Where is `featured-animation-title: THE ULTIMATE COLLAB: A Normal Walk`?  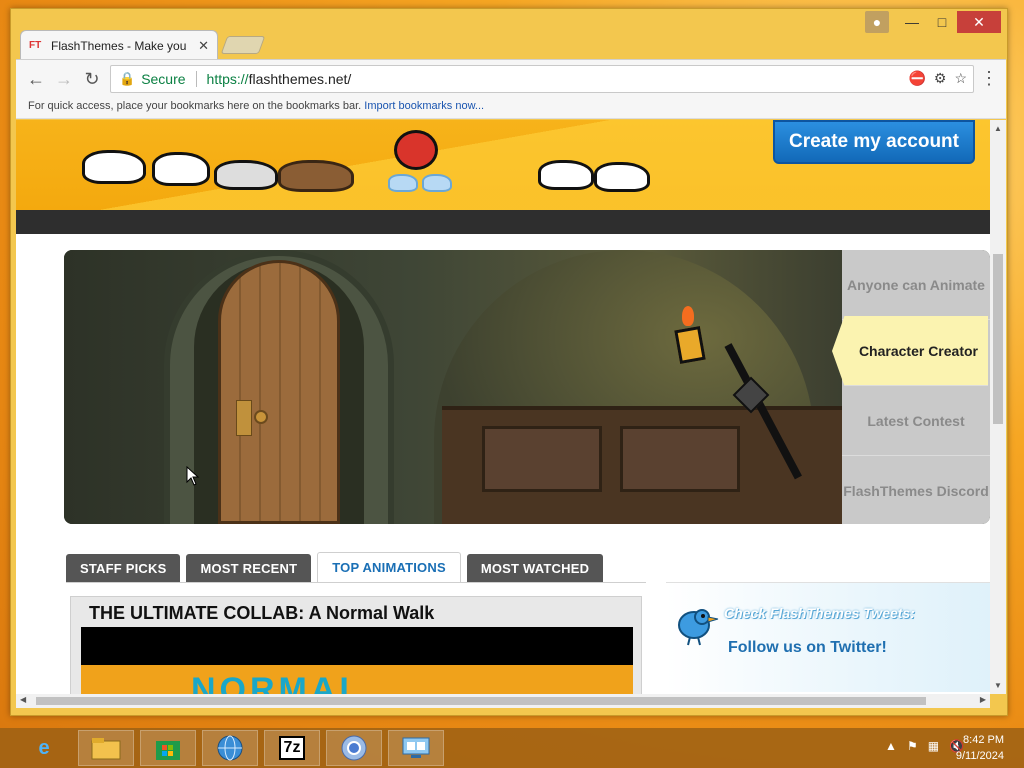
featured-animation-title: THE ULTIMATE COLLAB: A Normal Walk is located at coordinates (261, 613).